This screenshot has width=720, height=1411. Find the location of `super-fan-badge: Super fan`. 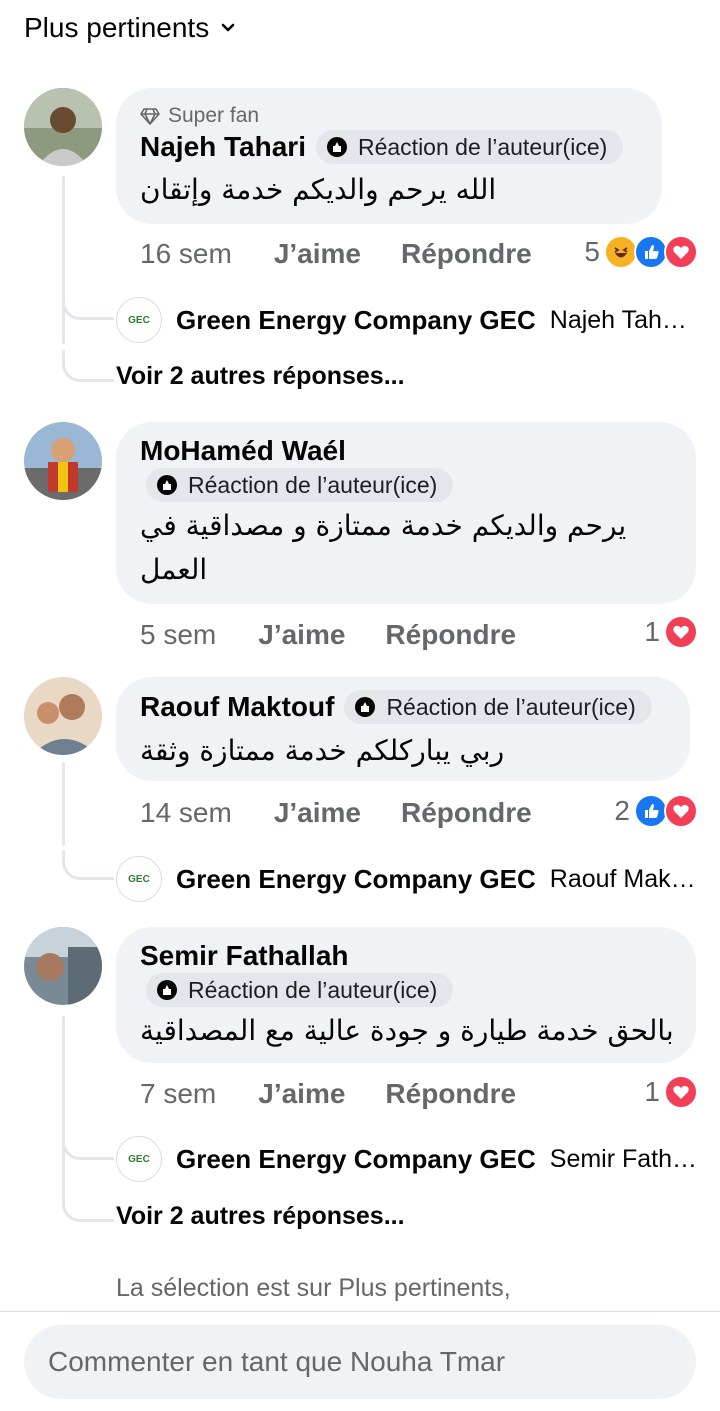

super-fan-badge: Super fan is located at coordinates (199, 116).